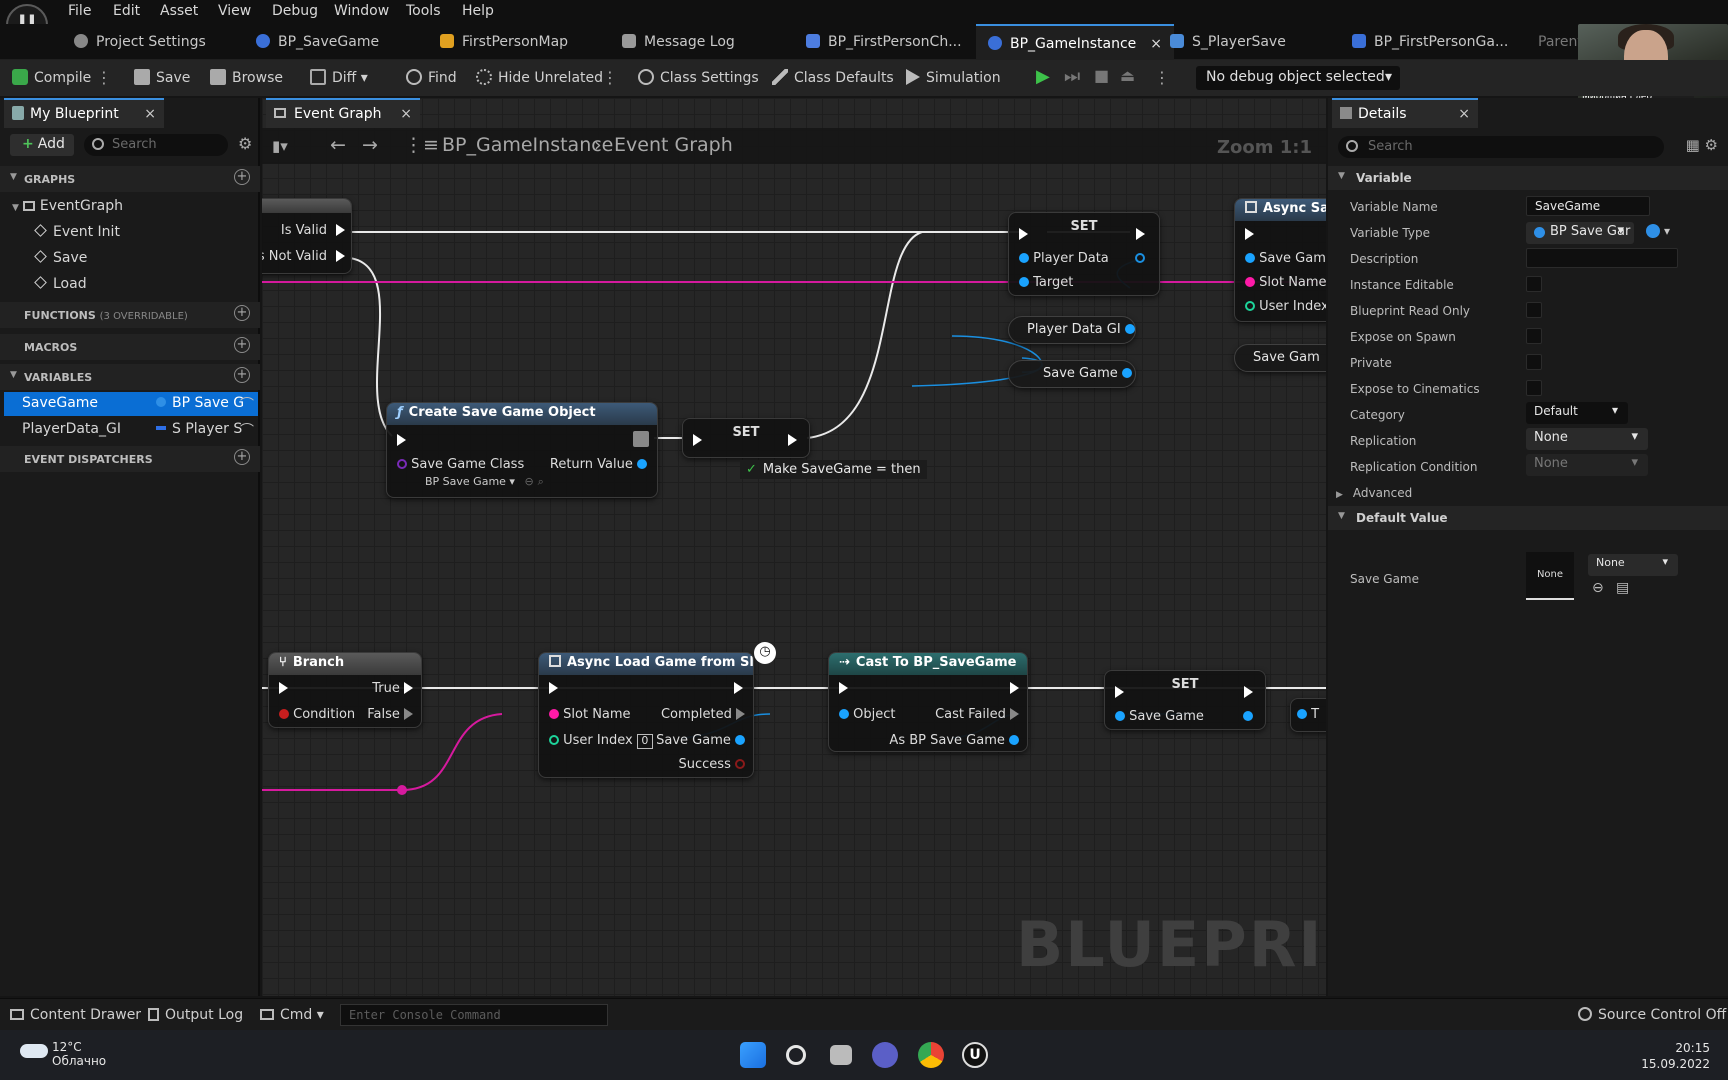 This screenshot has height=1080, width=1728. Describe the element at coordinates (242, 177) in the screenshot. I see `add-graph-icon: +` at that location.